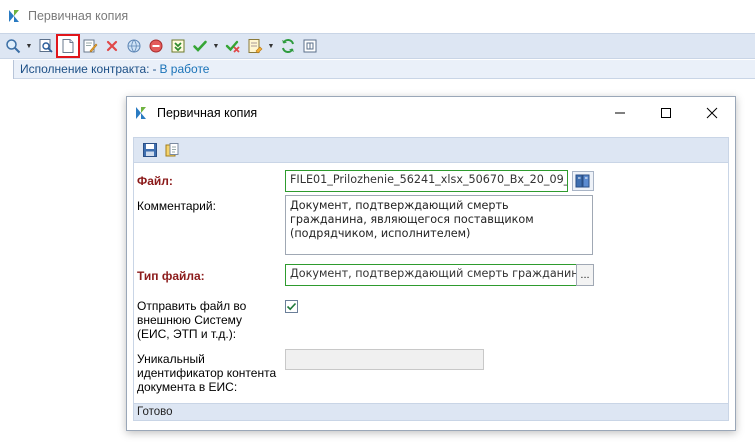 The height and width of the screenshot is (443, 755). I want to click on file-type-label: Тип файла:, so click(171, 276).